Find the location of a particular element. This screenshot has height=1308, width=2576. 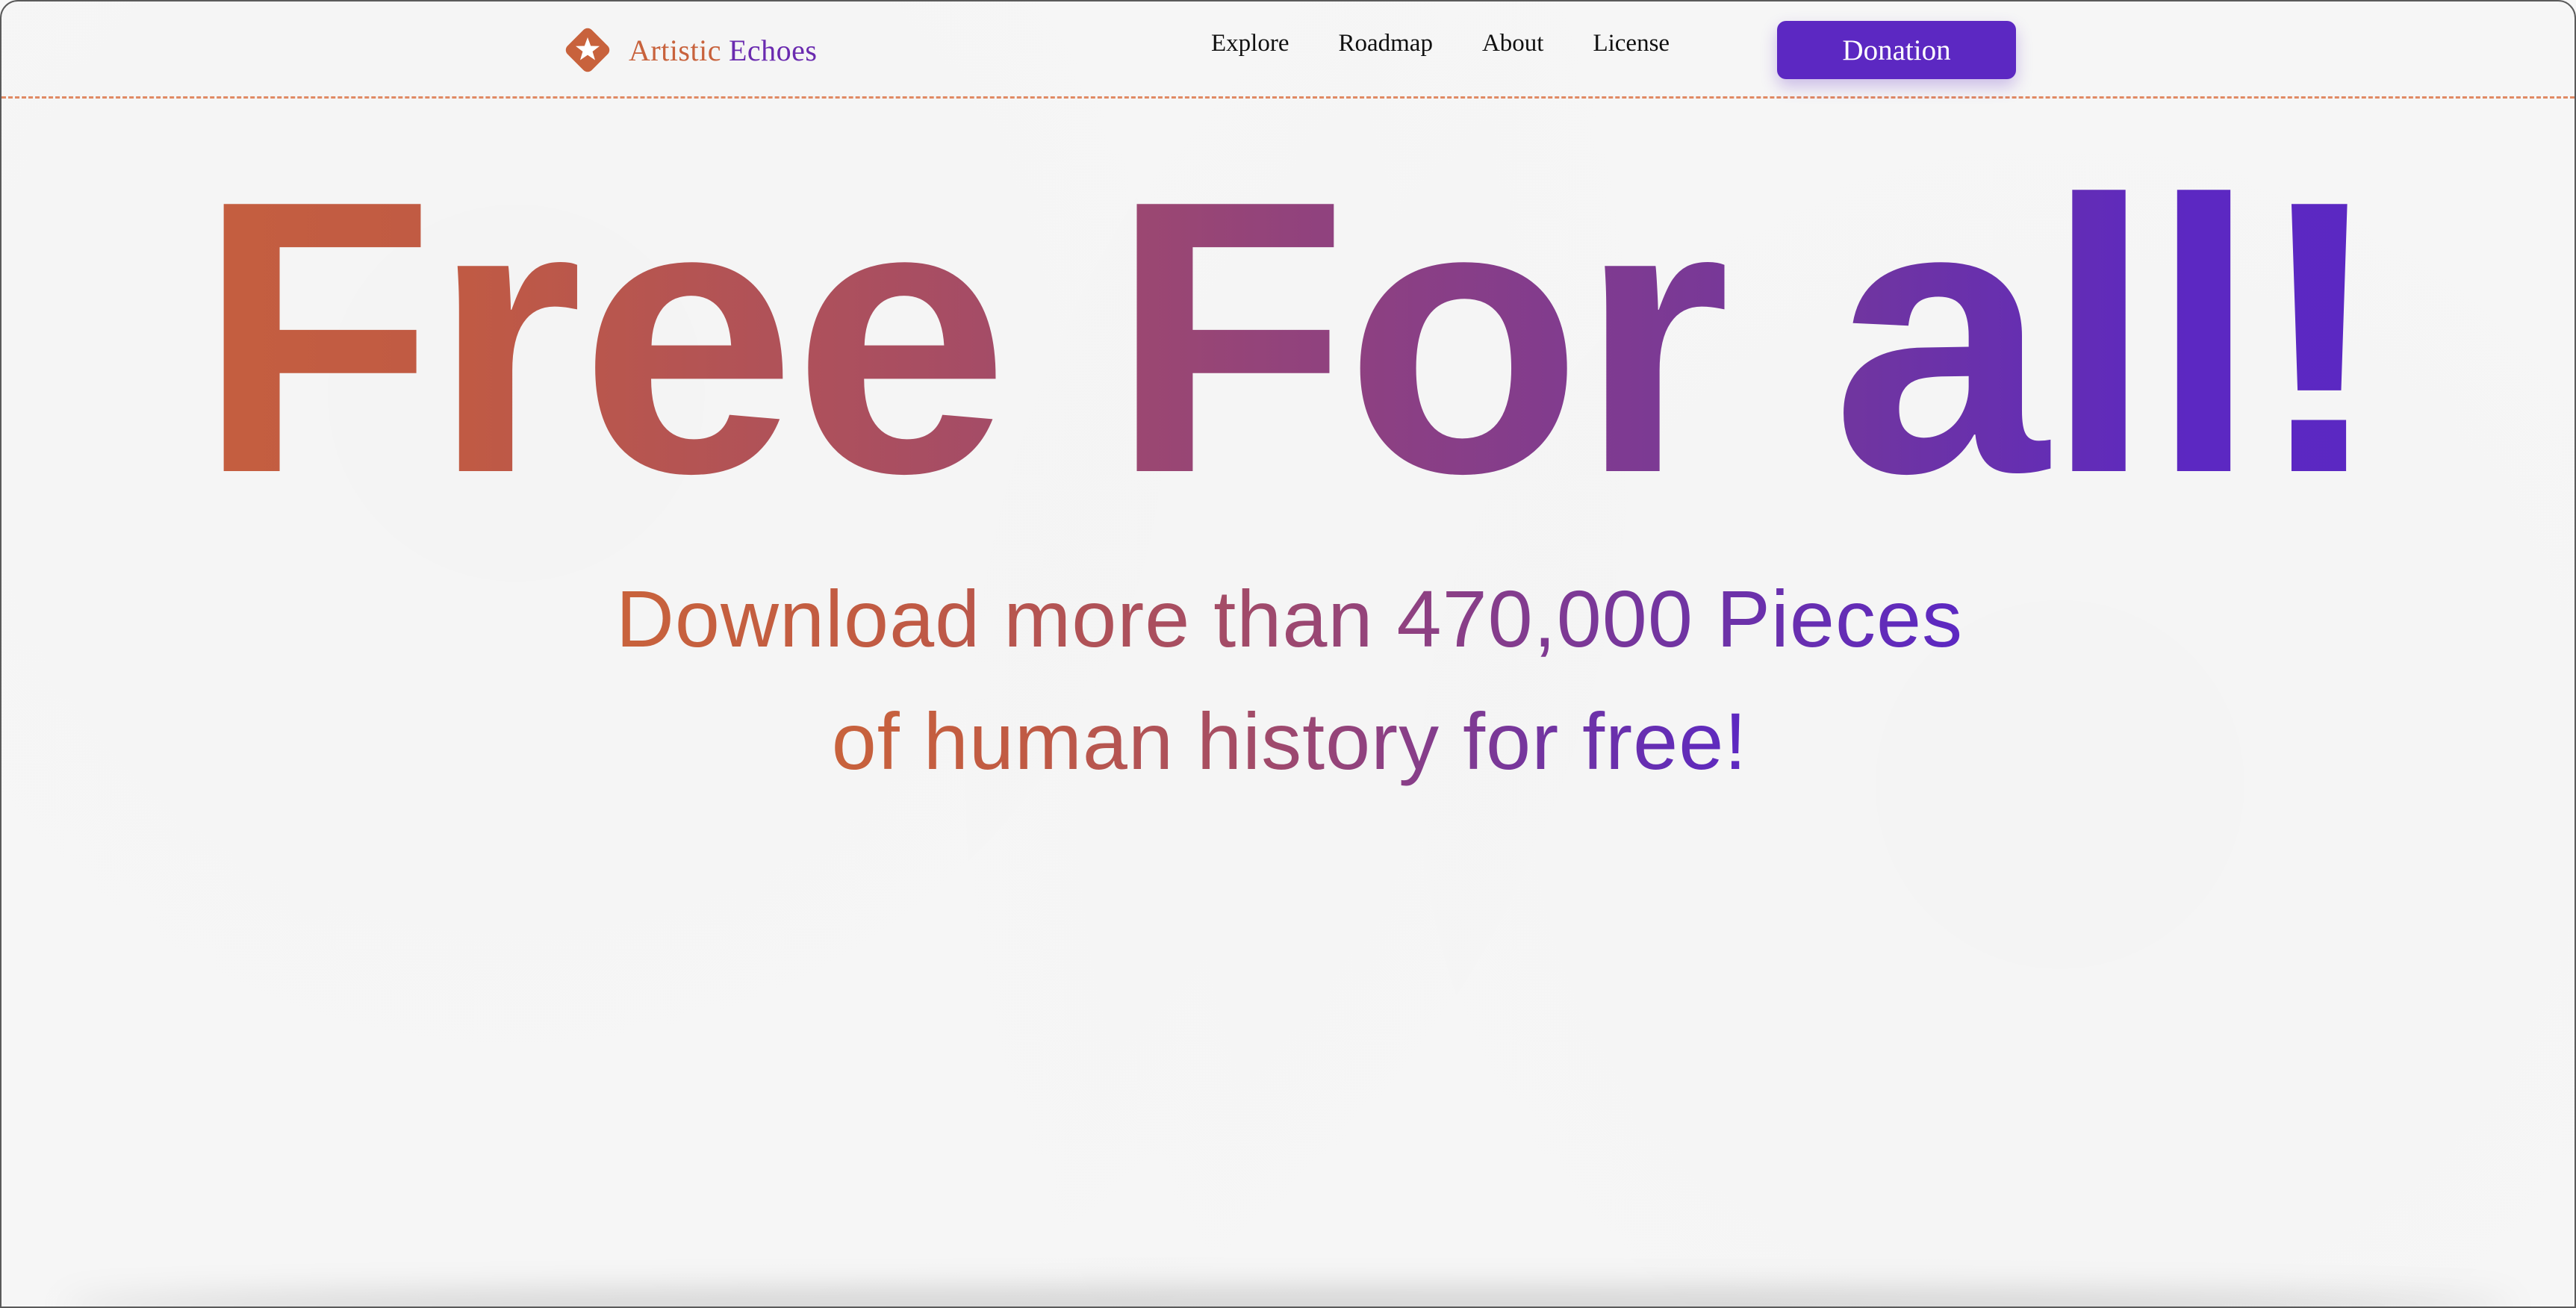

brand-link: Artistic Echoes is located at coordinates (689, 50).